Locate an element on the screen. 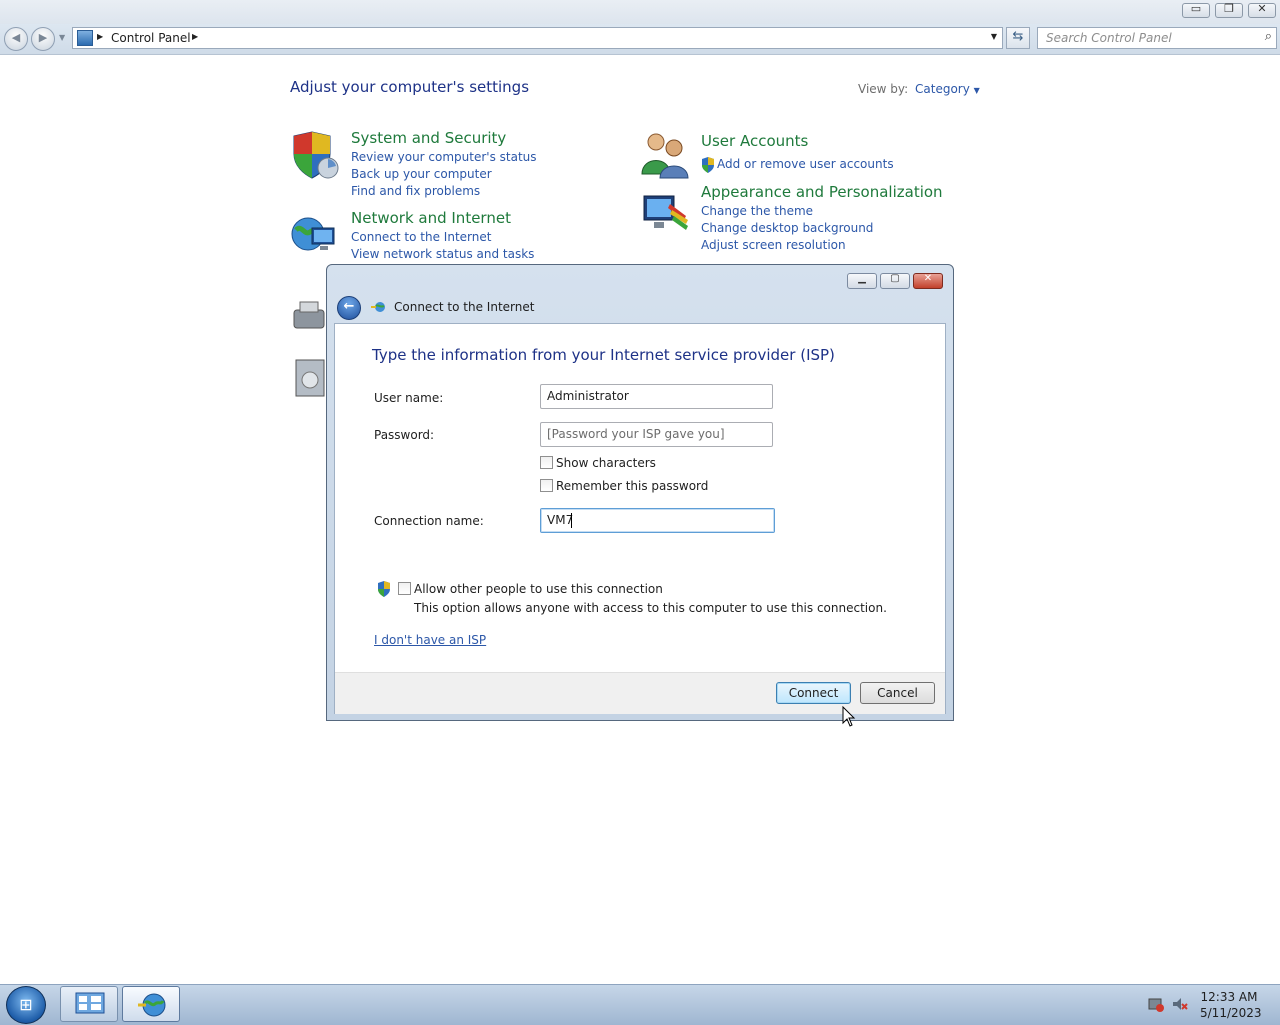  taskbar is located at coordinates (640, 1004).